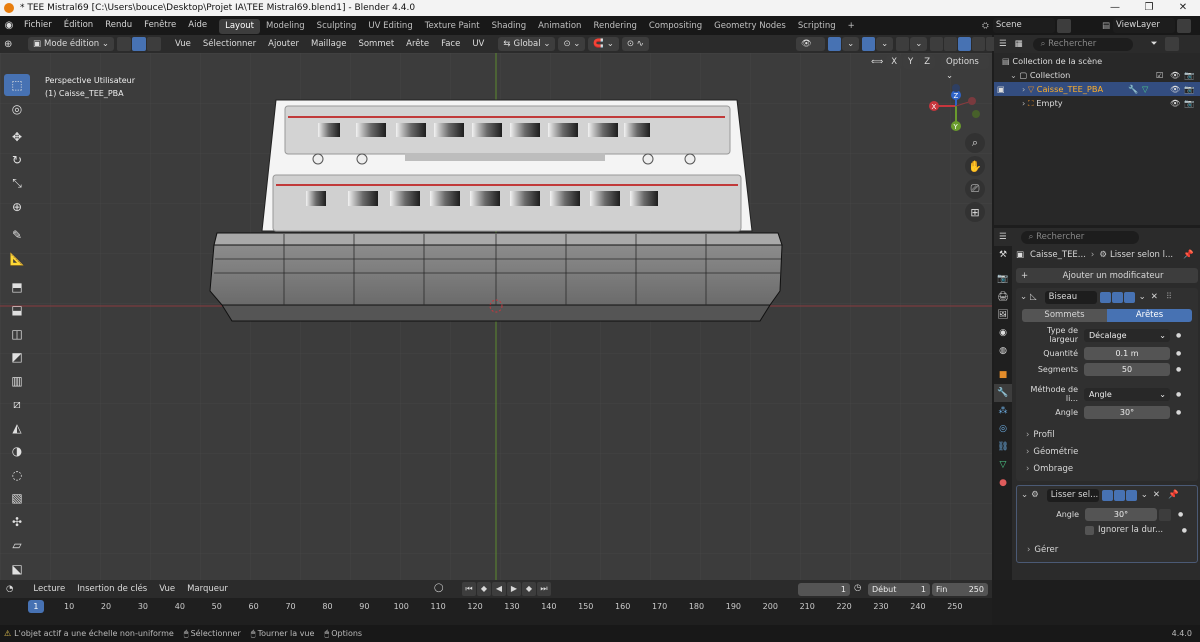 The image size is (1200, 642). What do you see at coordinates (1127, 394) in the screenshot?
I see `limit-method-dropdown: Angle ⌄` at bounding box center [1127, 394].